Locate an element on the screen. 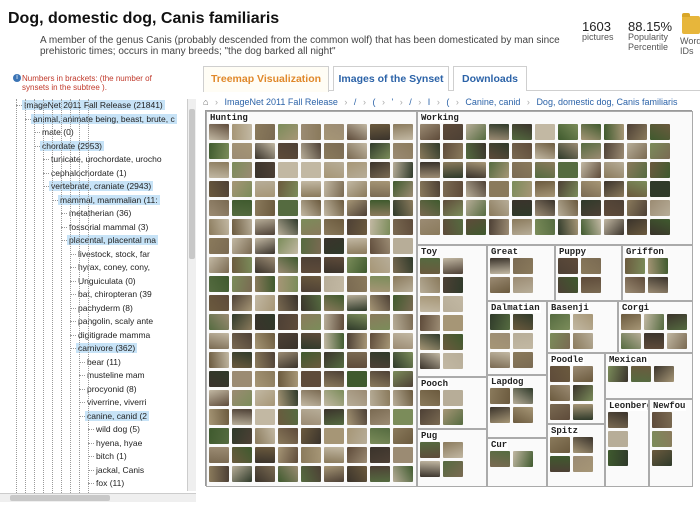 The image size is (700, 507). tab-images: Images of the Synset is located at coordinates (391, 78).